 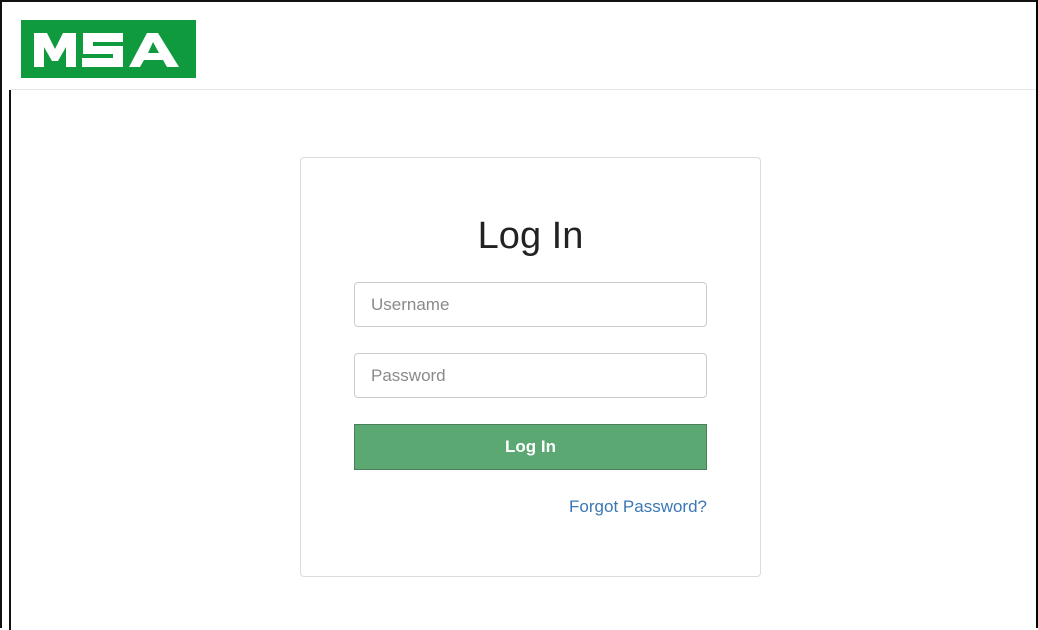 What do you see at coordinates (10, 360) in the screenshot?
I see `window-left-edge` at bounding box center [10, 360].